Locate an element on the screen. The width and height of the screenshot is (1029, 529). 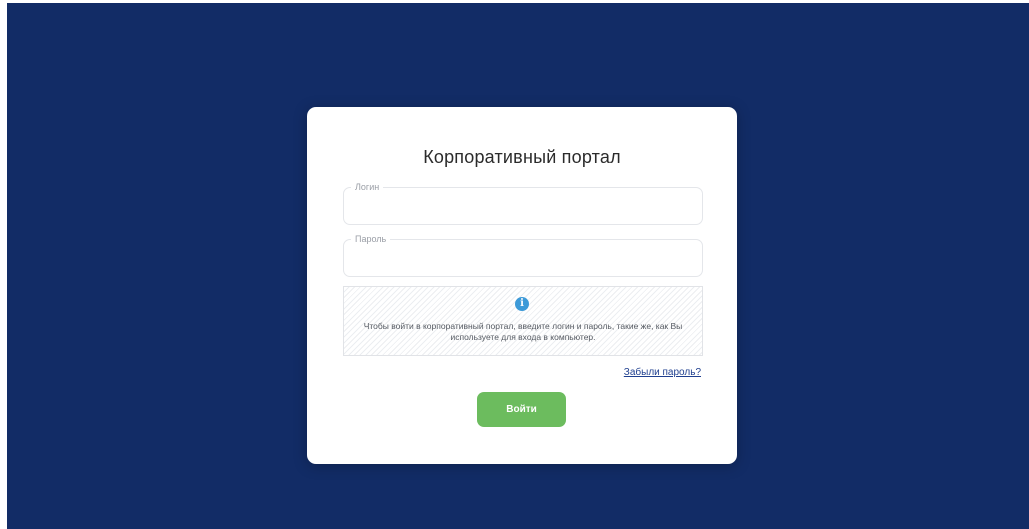
info-icon: i is located at coordinates (522, 304).